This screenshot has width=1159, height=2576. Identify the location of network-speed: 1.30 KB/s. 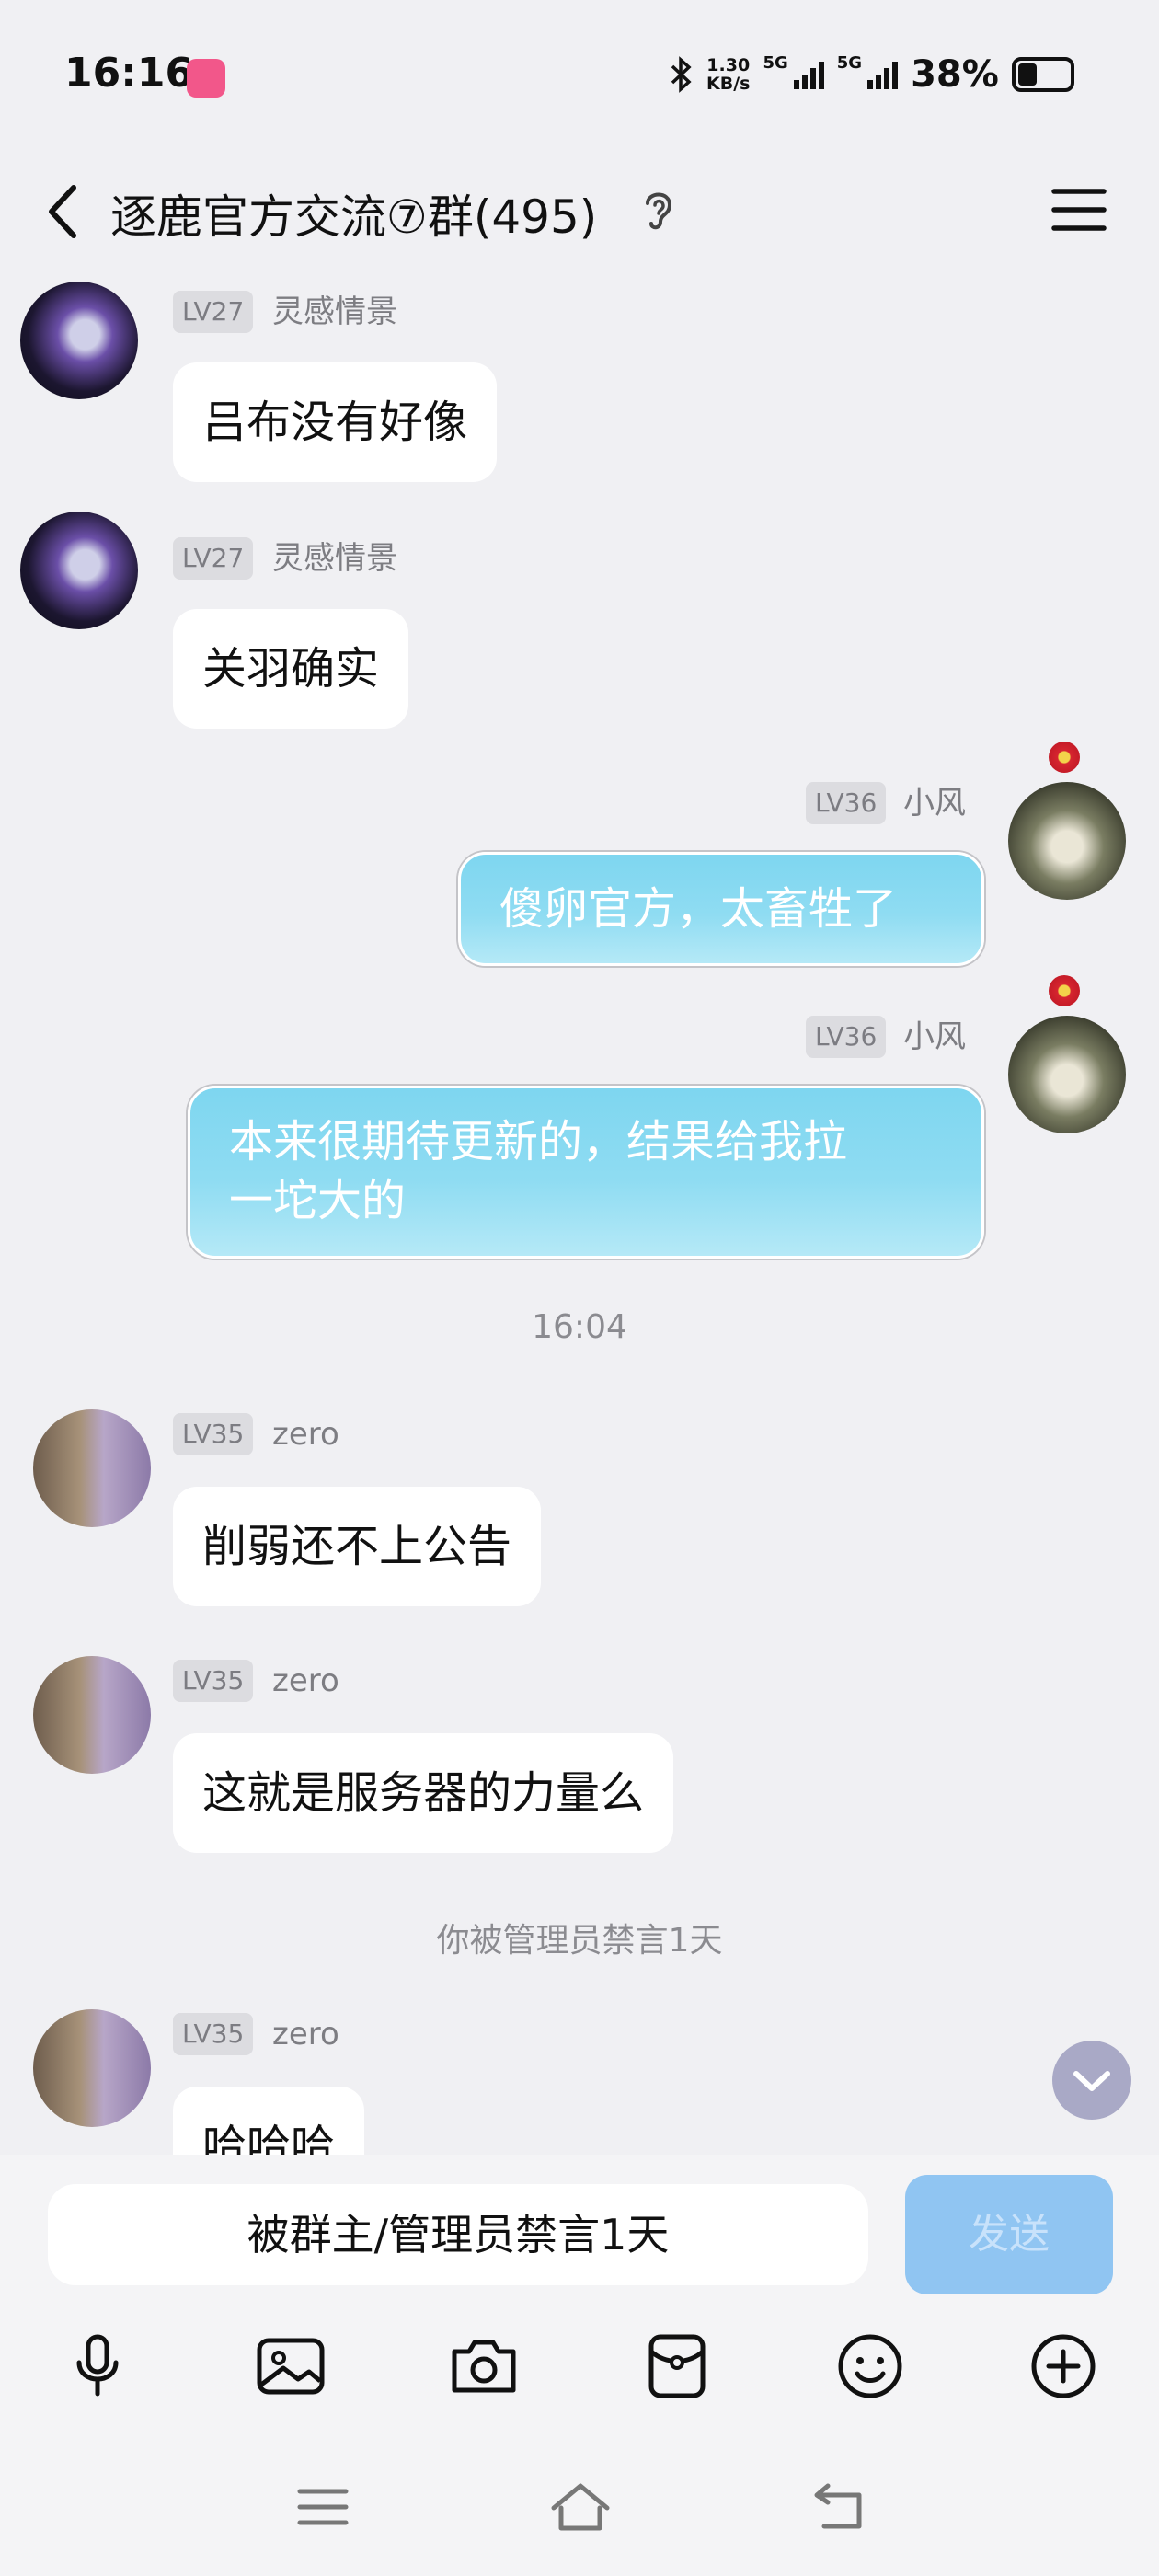
(728, 74).